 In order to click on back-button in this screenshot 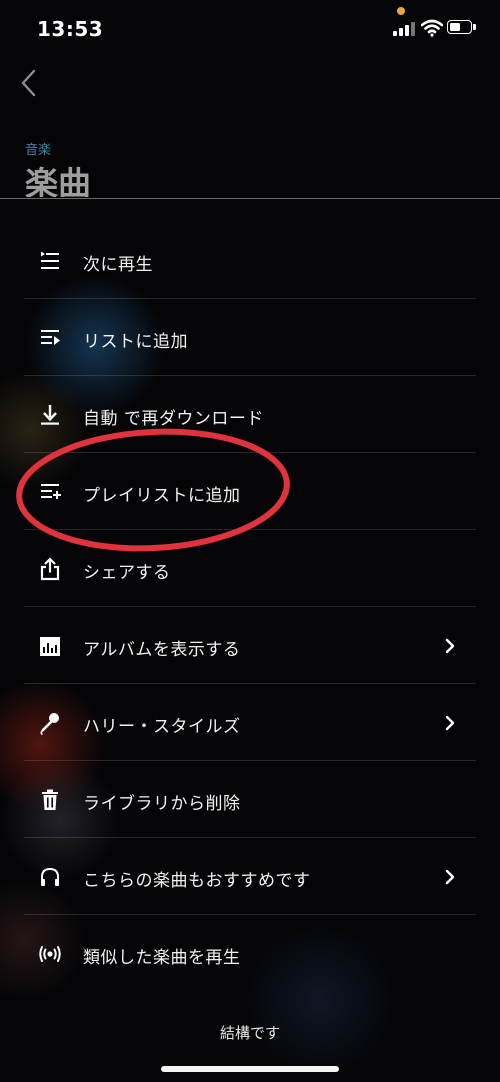, I will do `click(30, 83)`.